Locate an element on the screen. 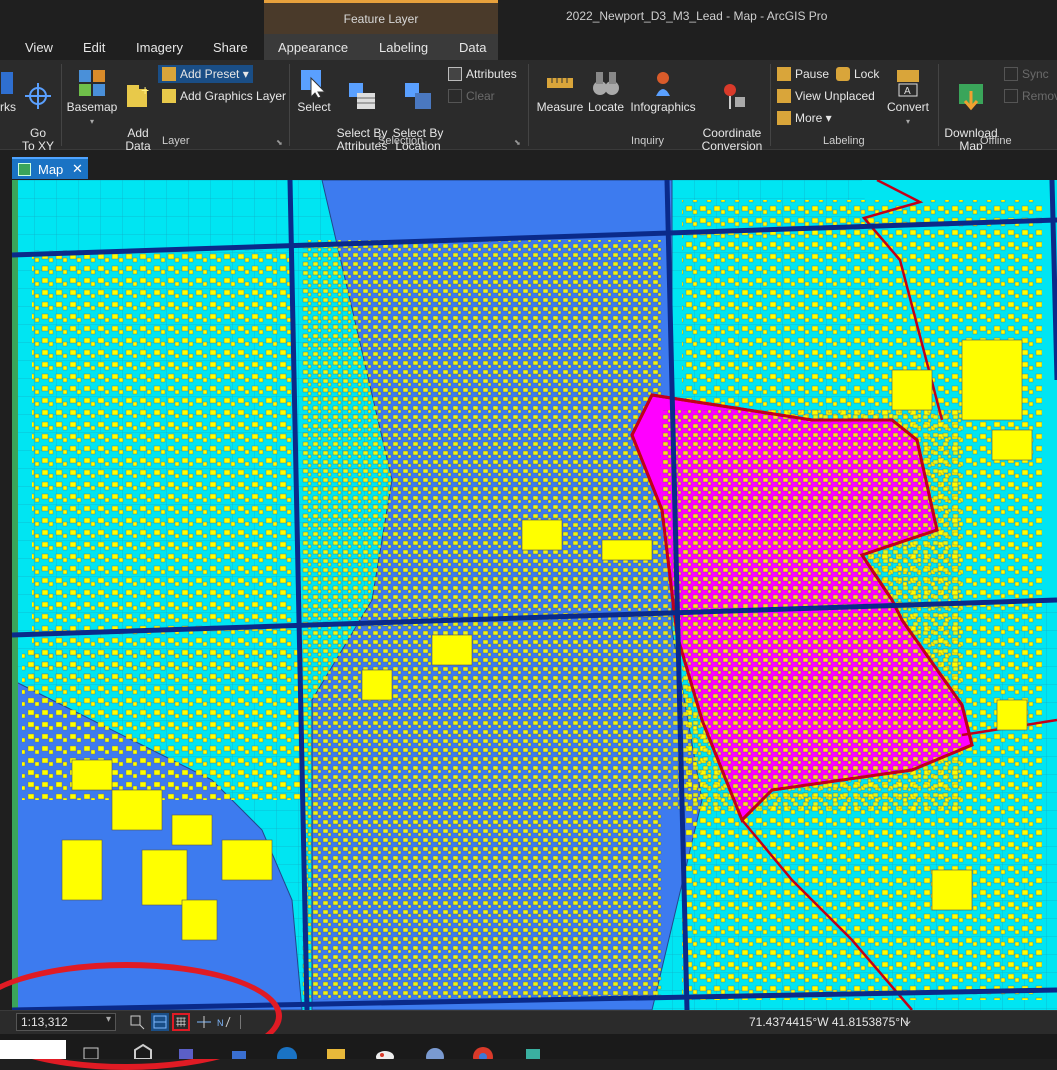 This screenshot has width=1057, height=1070. file-explorer-icon is located at coordinates (336, 1051).